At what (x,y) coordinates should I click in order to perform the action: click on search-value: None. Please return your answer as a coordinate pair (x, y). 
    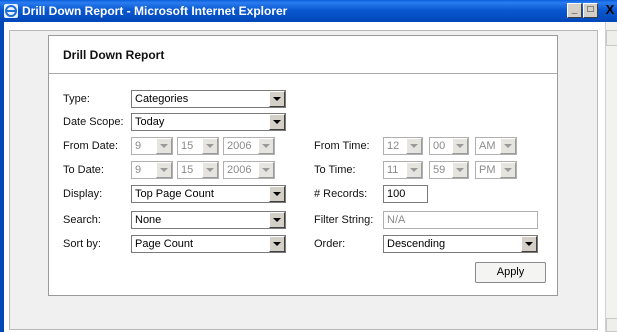
    Looking at the image, I should click on (148, 220).